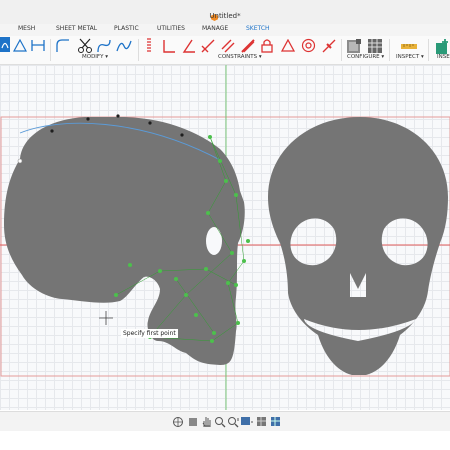  Describe the element at coordinates (443, 57) in the screenshot. I see `insert-group-label: INSE` at that location.